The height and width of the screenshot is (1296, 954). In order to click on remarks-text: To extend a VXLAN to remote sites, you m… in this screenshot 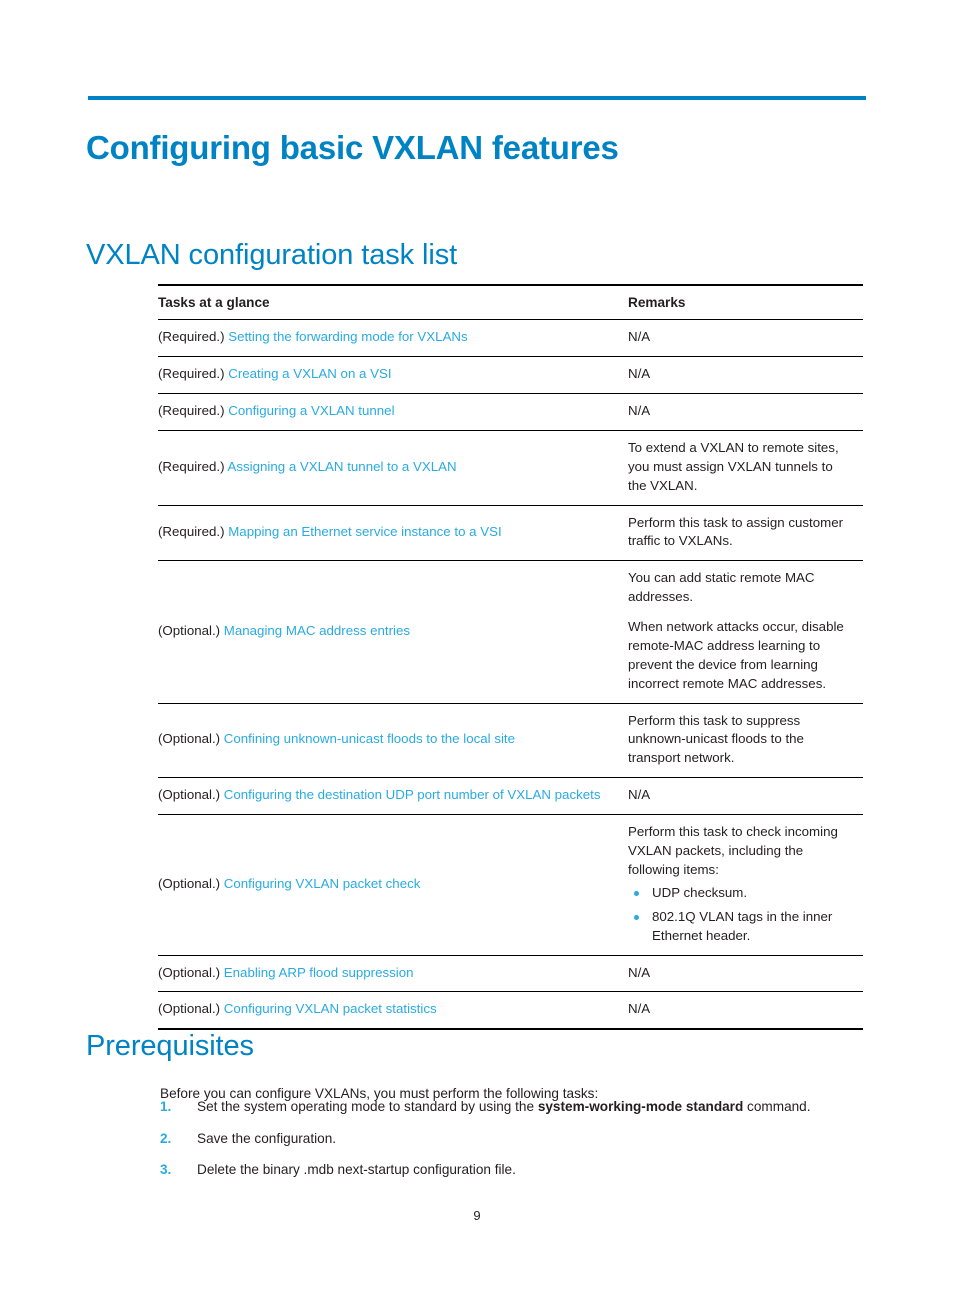, I will do `click(733, 466)`.